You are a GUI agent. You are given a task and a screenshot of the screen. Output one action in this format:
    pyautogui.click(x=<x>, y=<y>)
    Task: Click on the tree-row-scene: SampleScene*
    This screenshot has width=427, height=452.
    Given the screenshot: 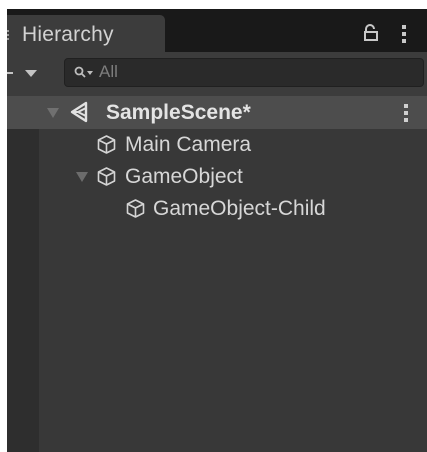 What is the action you would take?
    pyautogui.click(x=217, y=112)
    